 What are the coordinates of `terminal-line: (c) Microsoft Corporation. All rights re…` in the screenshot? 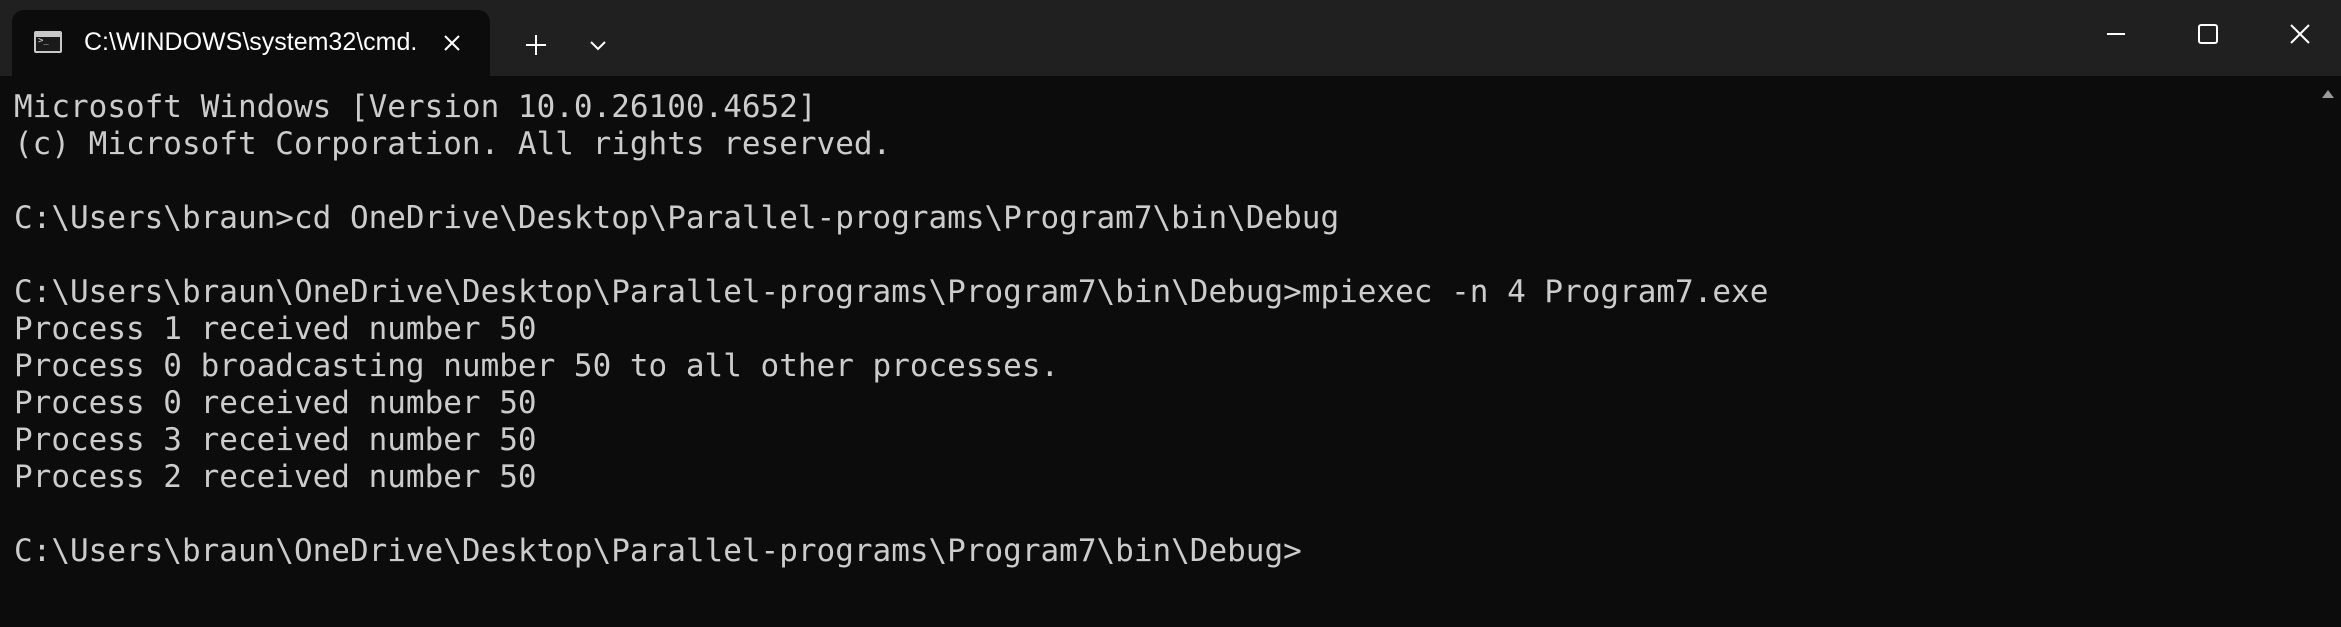 It's located at (453, 144).